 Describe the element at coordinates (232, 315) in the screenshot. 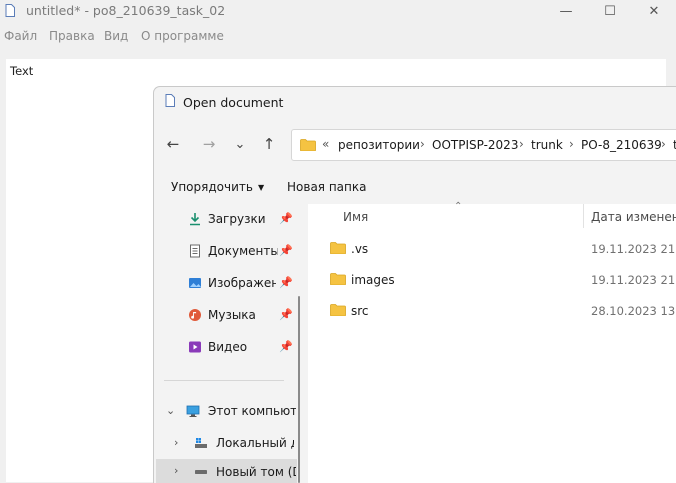

I see `nav-item-label: Музыка` at that location.